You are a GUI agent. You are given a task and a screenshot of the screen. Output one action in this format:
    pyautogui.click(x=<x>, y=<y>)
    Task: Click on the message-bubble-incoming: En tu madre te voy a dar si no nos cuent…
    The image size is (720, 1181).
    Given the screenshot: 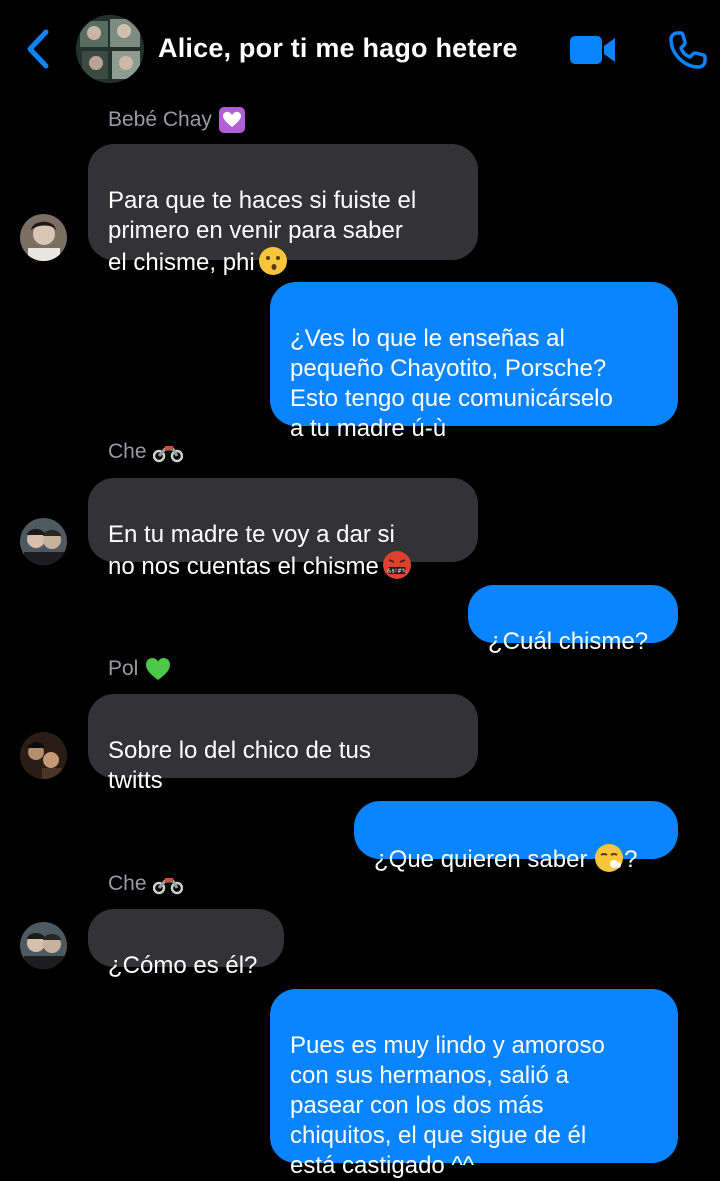 What is the action you would take?
    pyautogui.click(x=283, y=529)
    